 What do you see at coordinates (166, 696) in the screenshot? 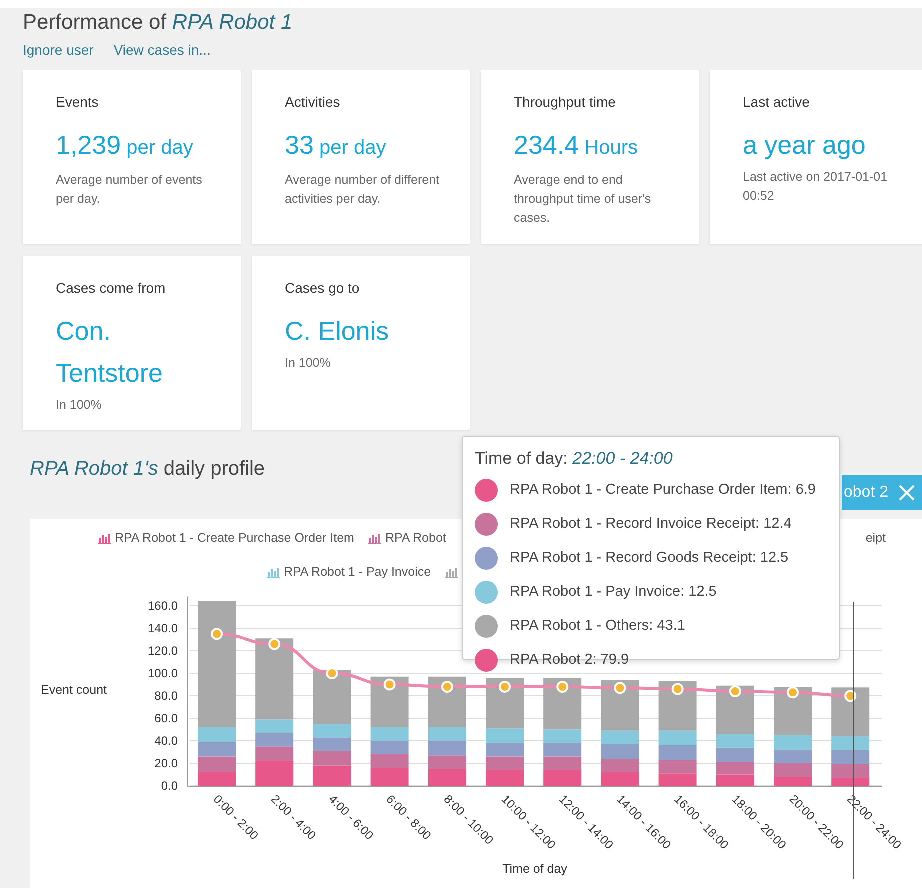
I see `y-tick-label: 80.0` at bounding box center [166, 696].